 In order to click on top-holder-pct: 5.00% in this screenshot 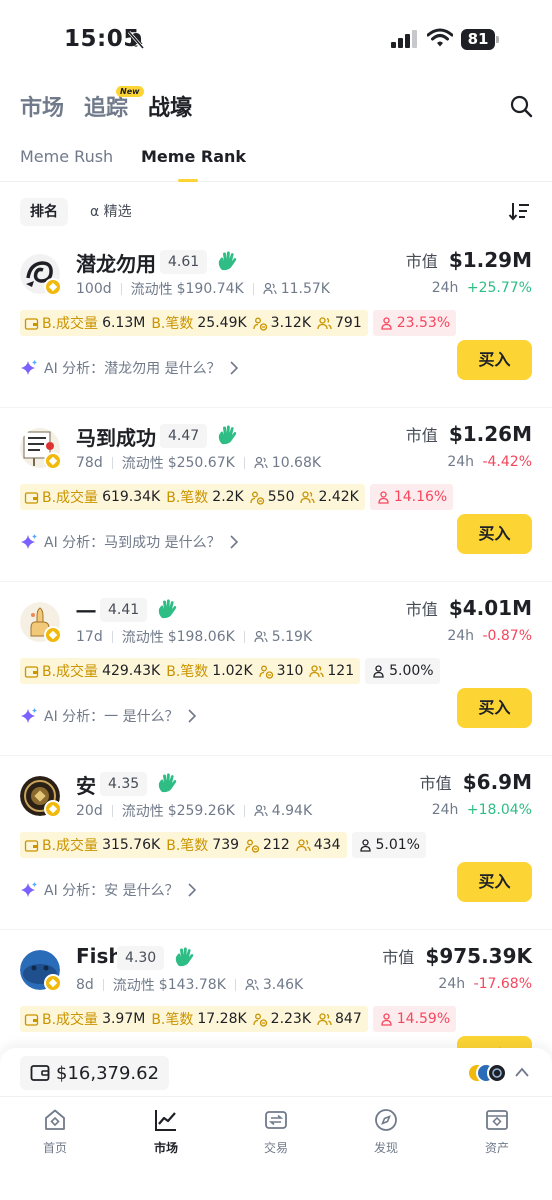, I will do `click(402, 671)`.